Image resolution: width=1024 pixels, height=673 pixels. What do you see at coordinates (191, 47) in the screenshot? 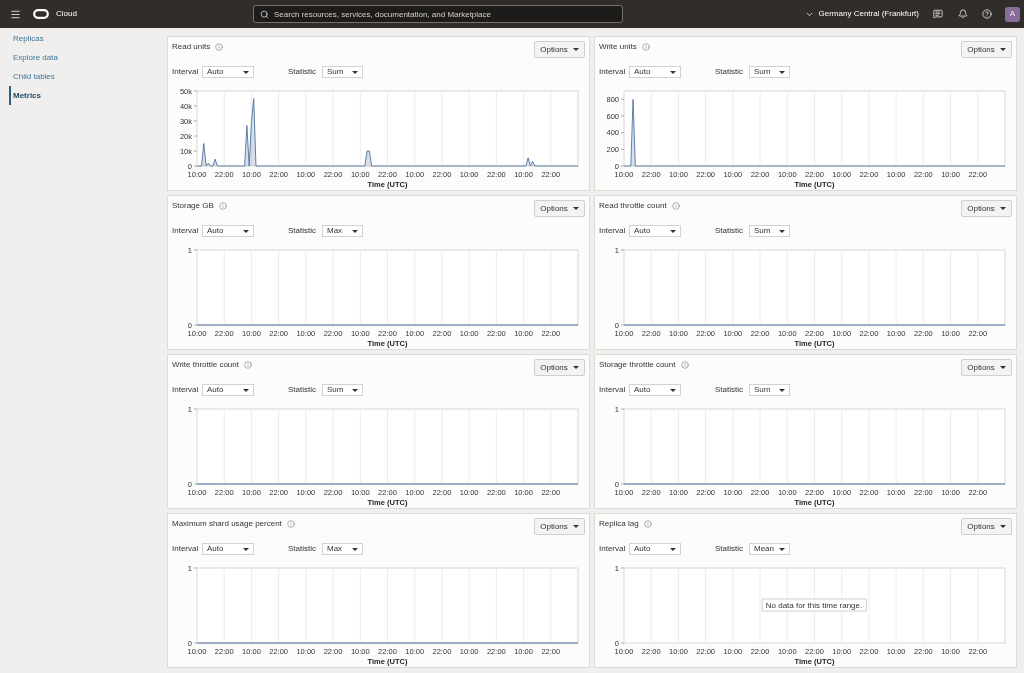
I see `panel-title: Read units` at bounding box center [191, 47].